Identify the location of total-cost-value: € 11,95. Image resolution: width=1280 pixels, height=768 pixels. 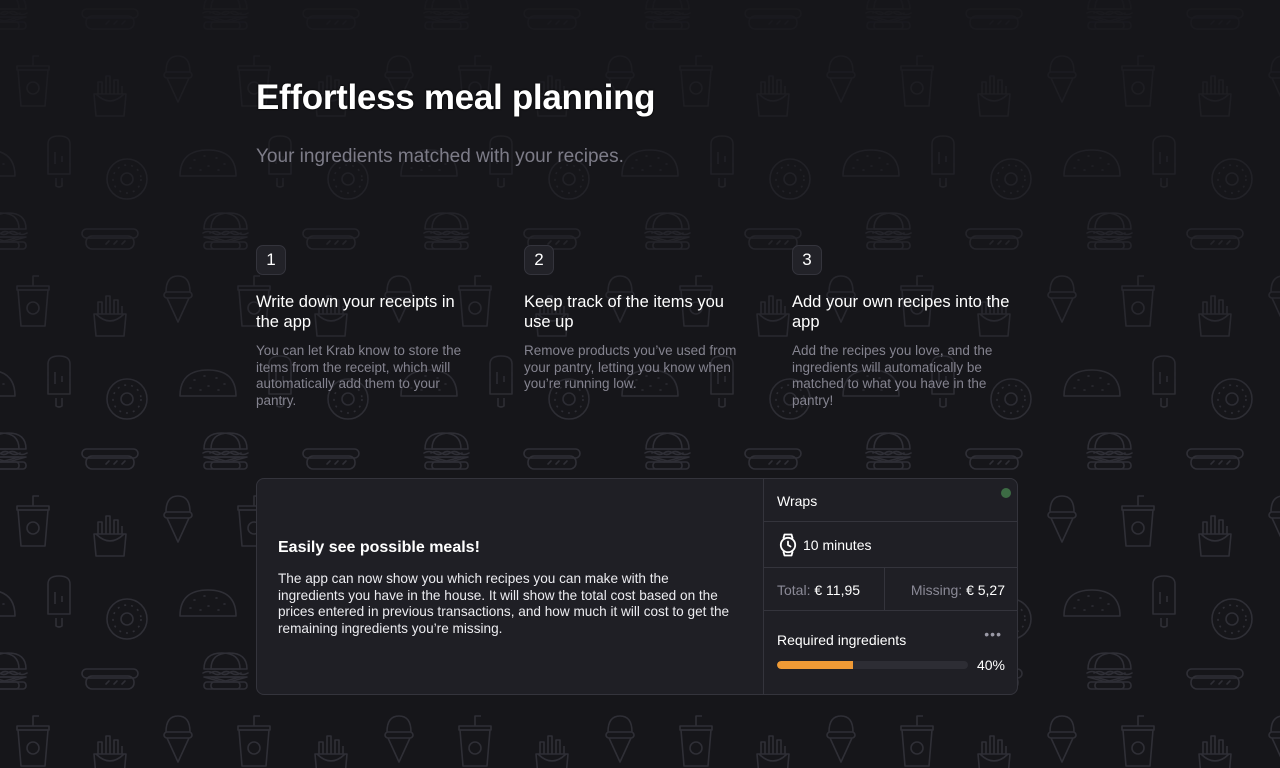
(837, 590).